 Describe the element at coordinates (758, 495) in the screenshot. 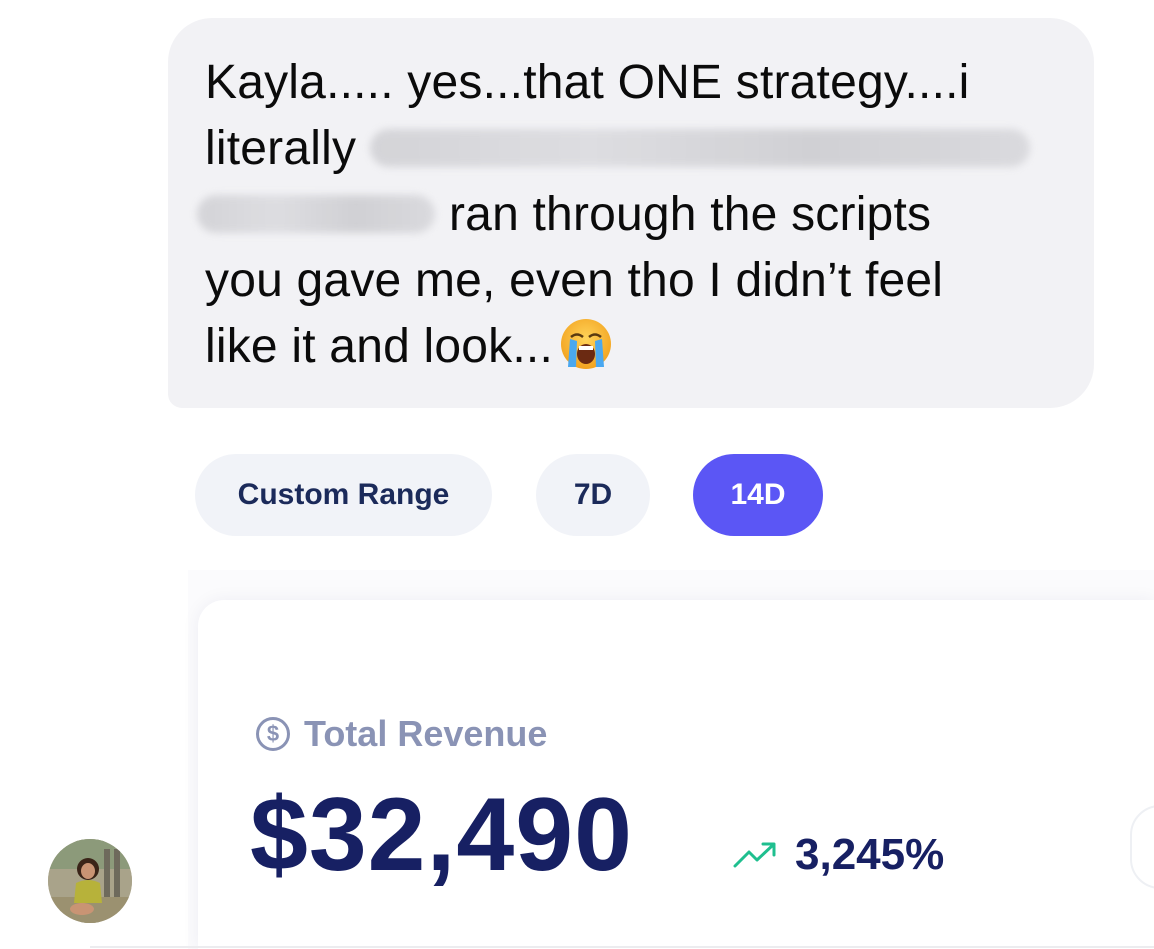

I see `tab-14d: 14D` at that location.